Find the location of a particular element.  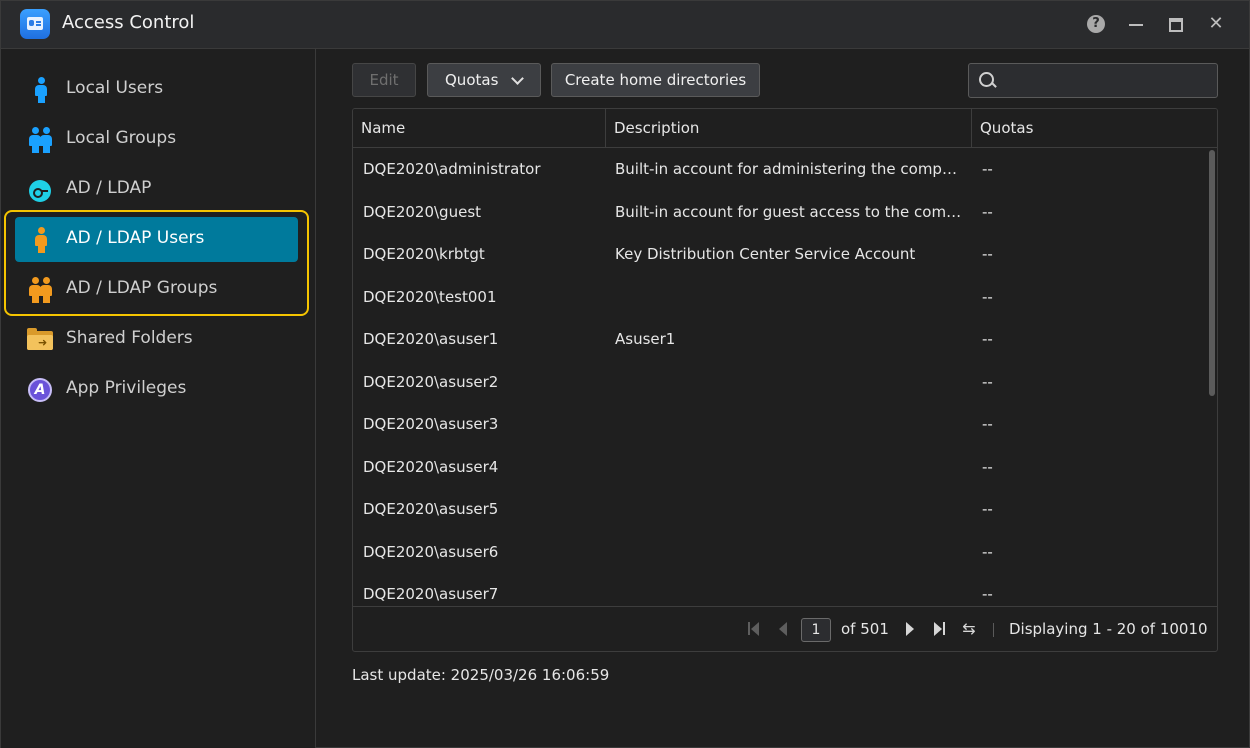

sidebar-item-shared-folders: ➜ Shared Folders is located at coordinates (156, 339).